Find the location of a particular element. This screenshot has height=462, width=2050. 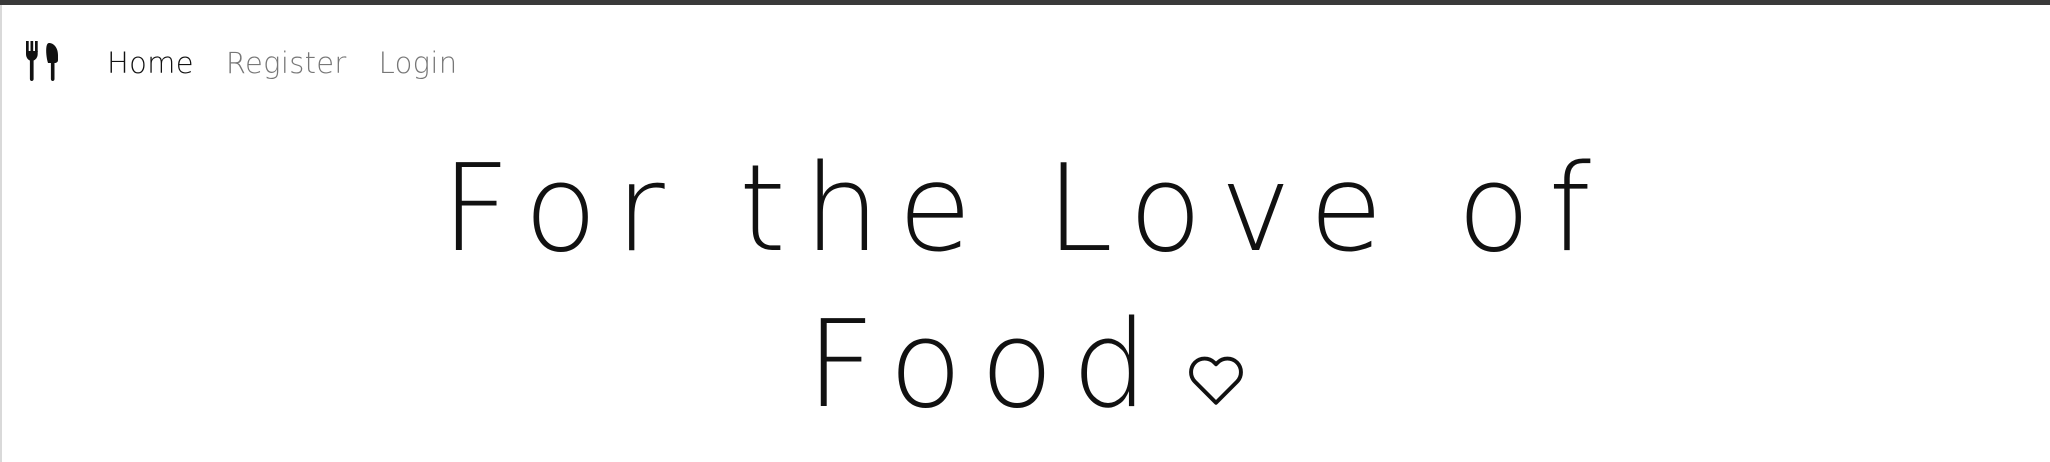

hero-title-line-2: Food is located at coordinates (986, 365).